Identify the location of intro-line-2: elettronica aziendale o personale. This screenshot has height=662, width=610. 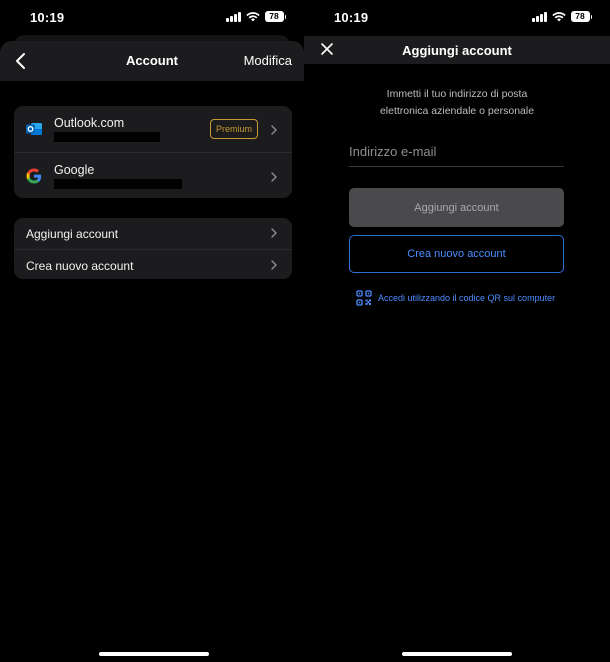
(457, 111).